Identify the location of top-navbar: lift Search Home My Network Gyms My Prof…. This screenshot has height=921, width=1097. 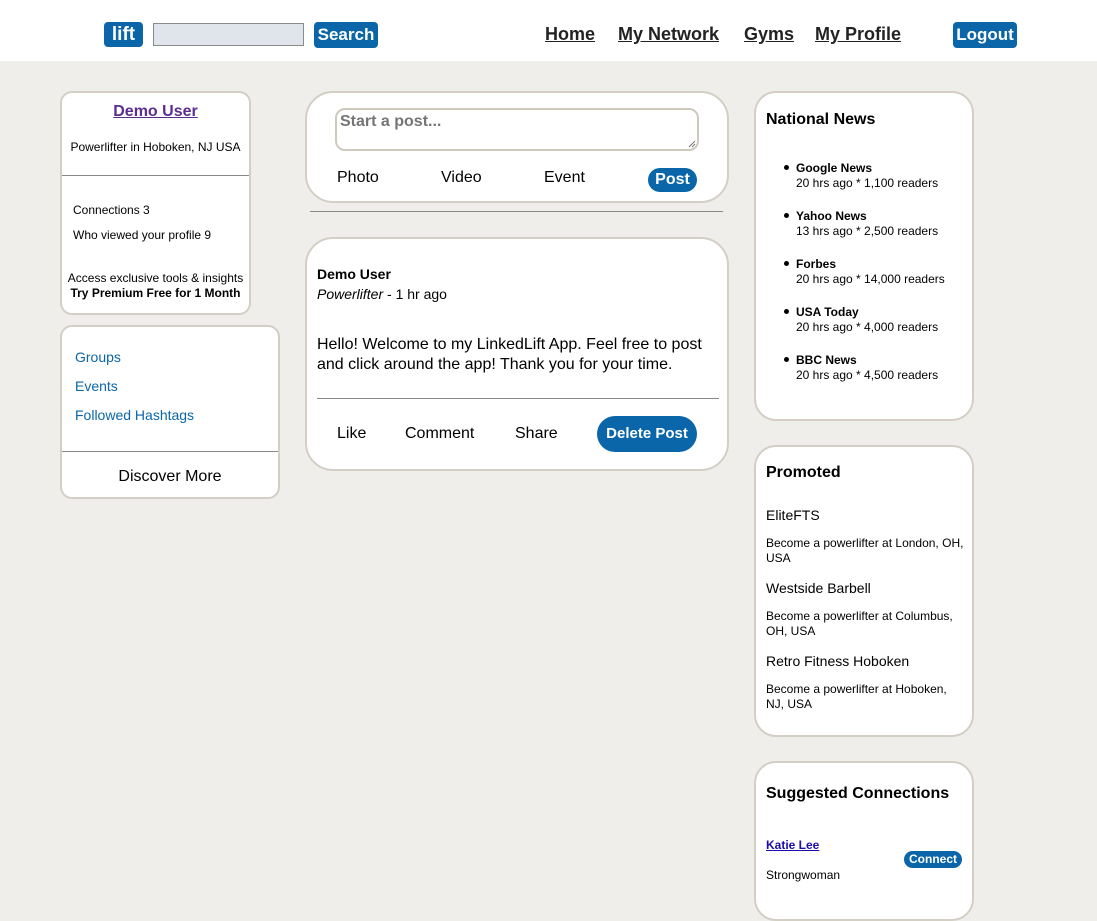
(548, 30).